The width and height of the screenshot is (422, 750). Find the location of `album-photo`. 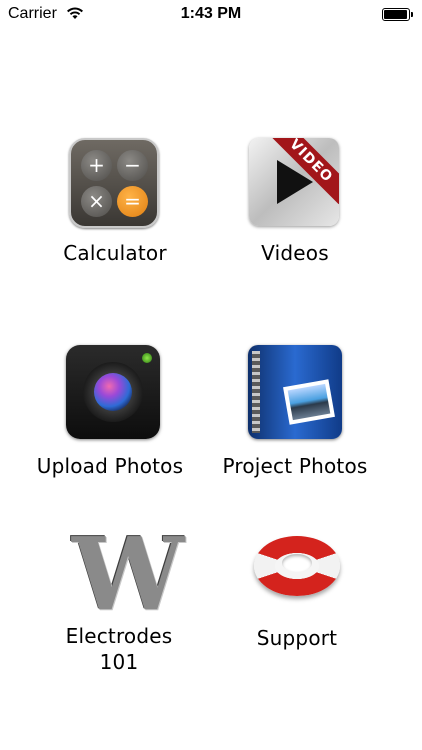

album-photo is located at coordinates (309, 402).